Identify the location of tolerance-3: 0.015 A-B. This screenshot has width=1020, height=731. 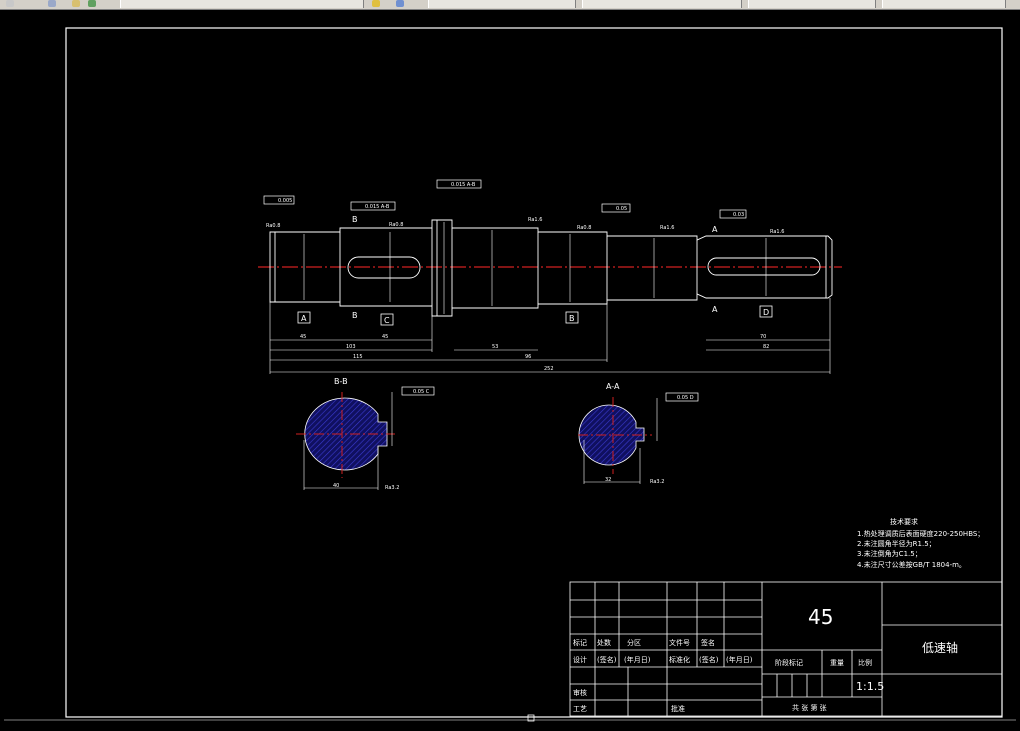
(463, 185).